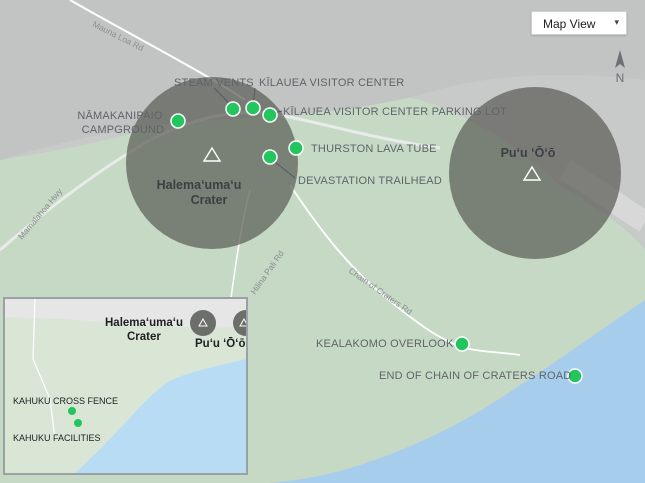 The image size is (645, 483). Describe the element at coordinates (253, 108) in the screenshot. I see `poi-visitor-center` at that location.